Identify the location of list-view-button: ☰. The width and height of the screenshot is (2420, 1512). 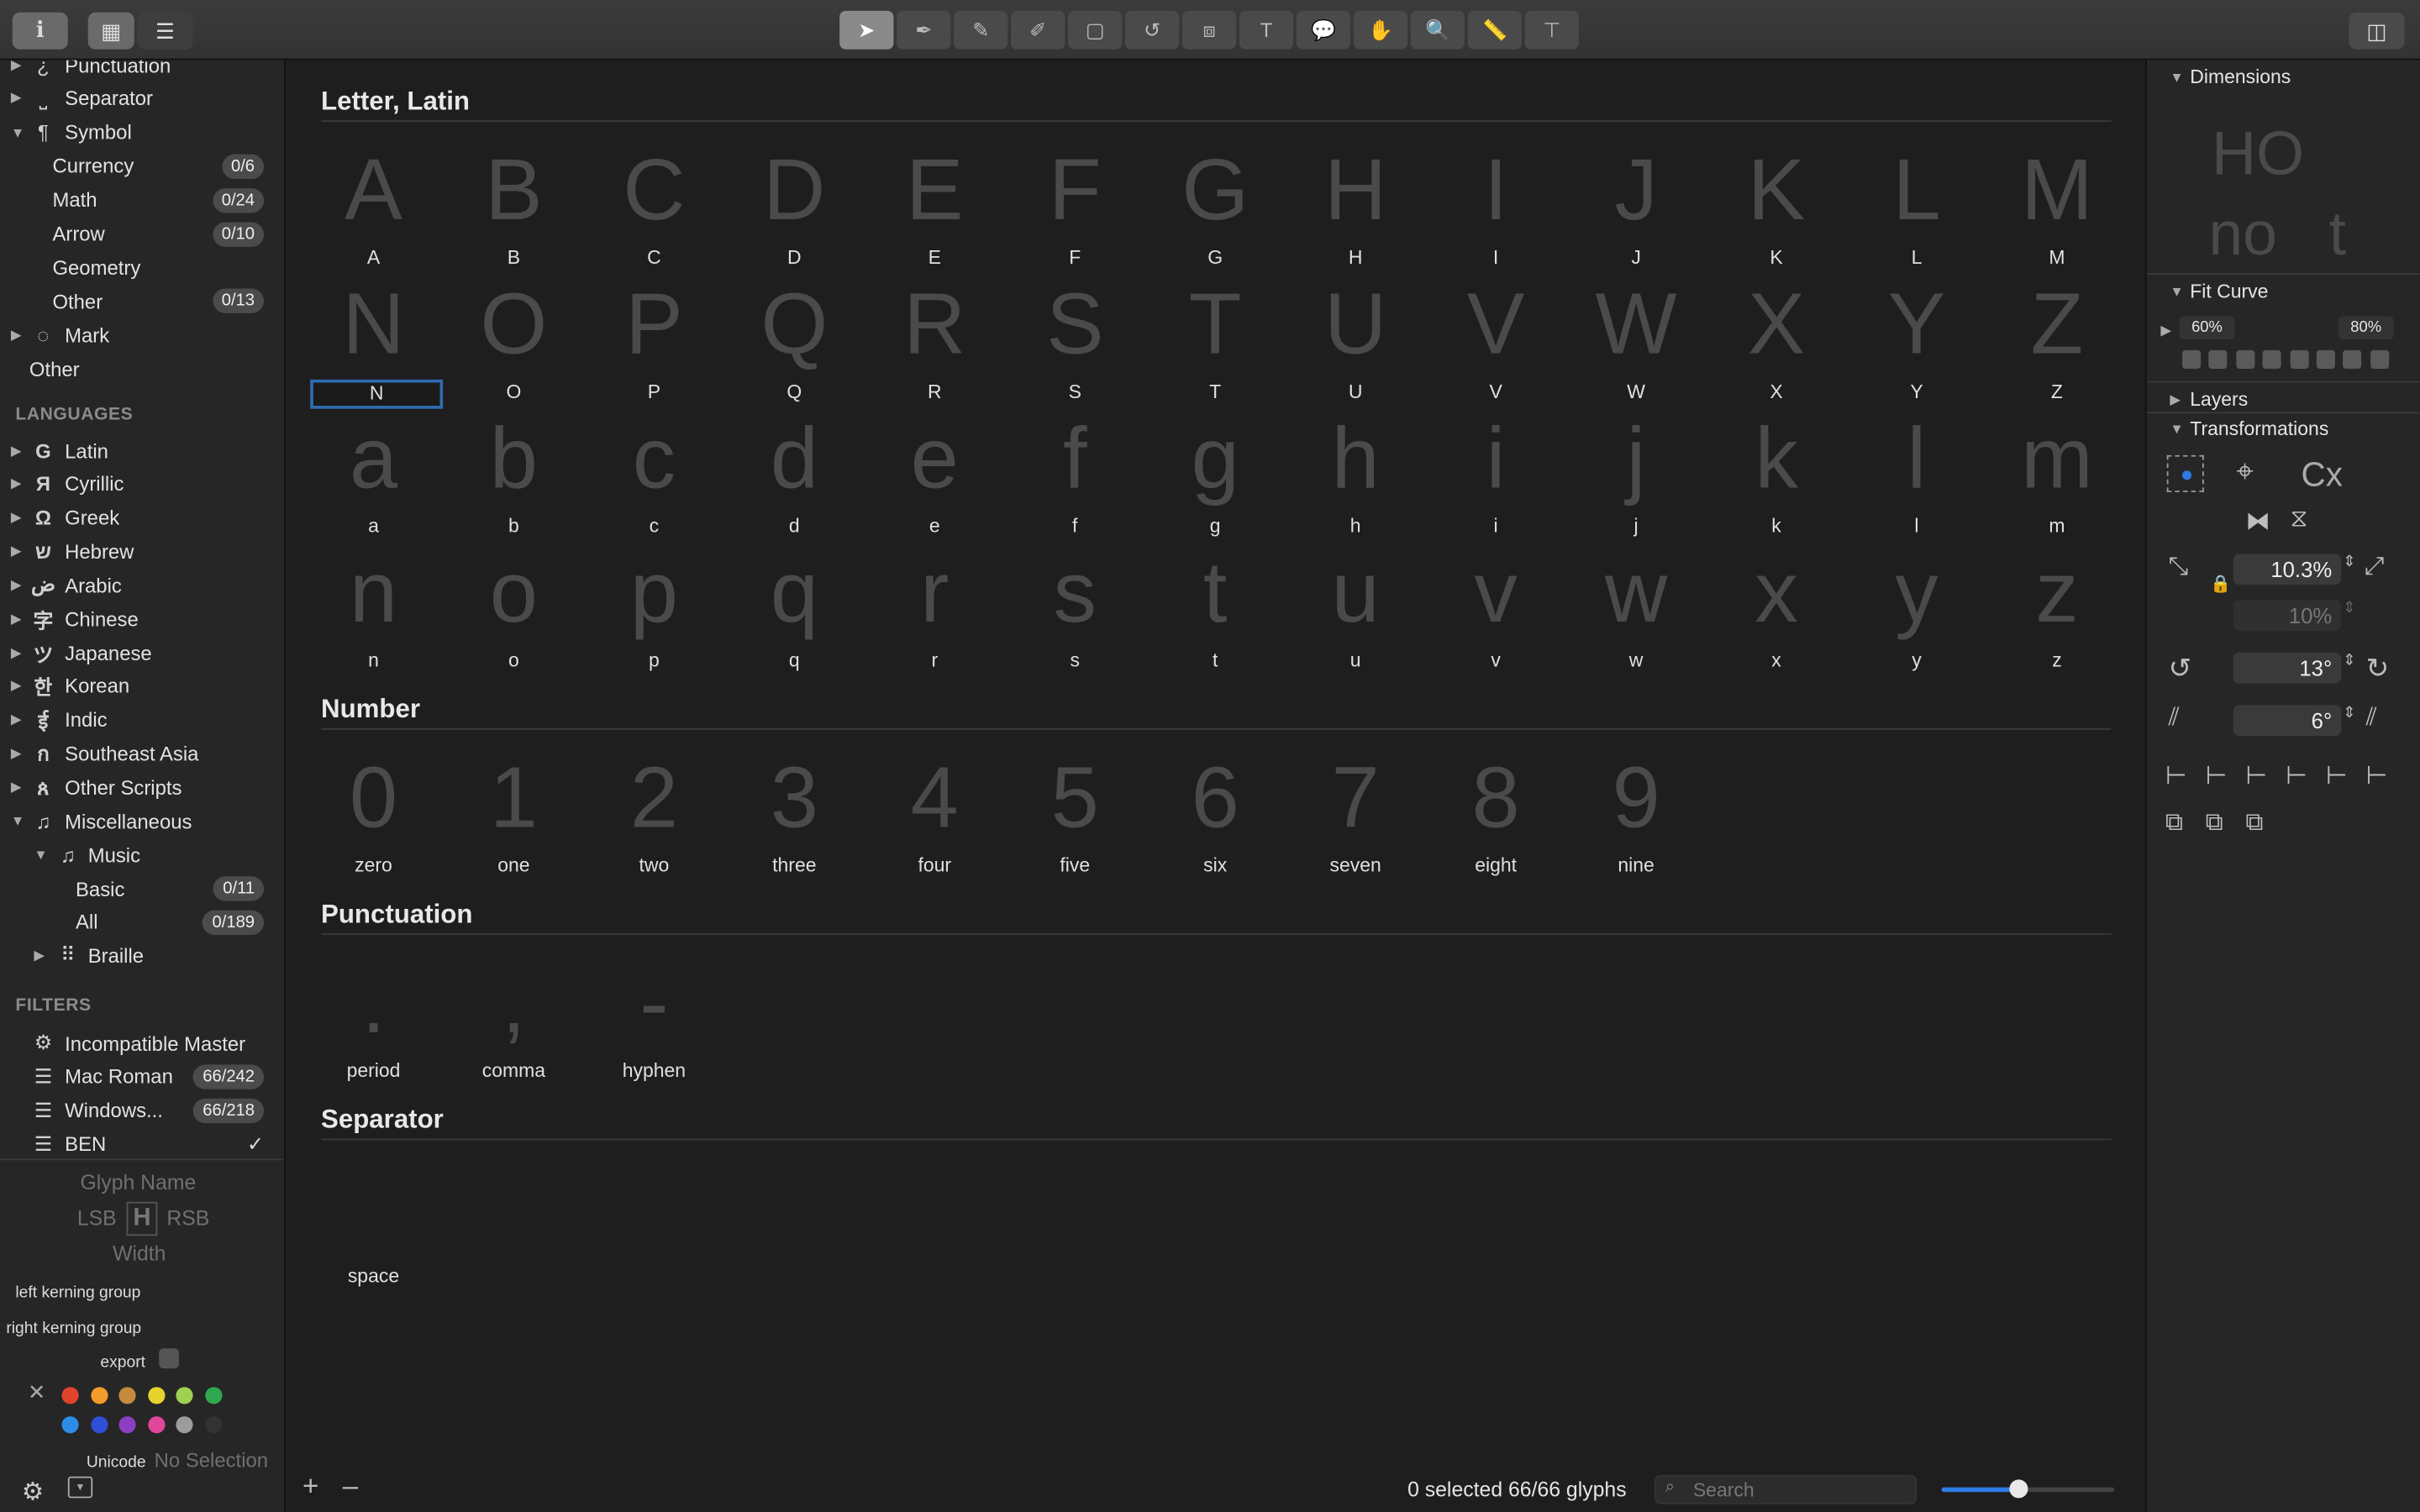
(165, 31).